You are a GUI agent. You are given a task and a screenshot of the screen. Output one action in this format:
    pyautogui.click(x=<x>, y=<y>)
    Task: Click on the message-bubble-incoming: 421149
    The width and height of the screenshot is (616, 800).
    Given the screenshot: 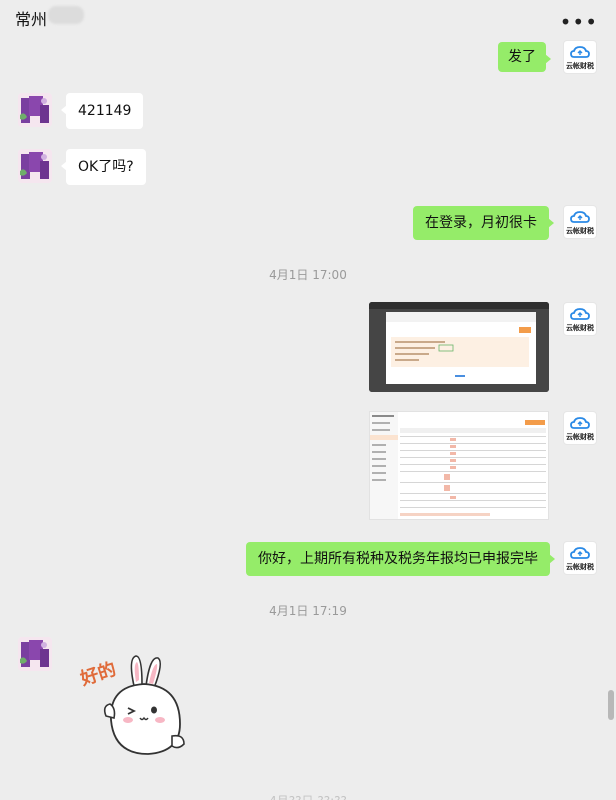 What is the action you would take?
    pyautogui.click(x=102, y=111)
    